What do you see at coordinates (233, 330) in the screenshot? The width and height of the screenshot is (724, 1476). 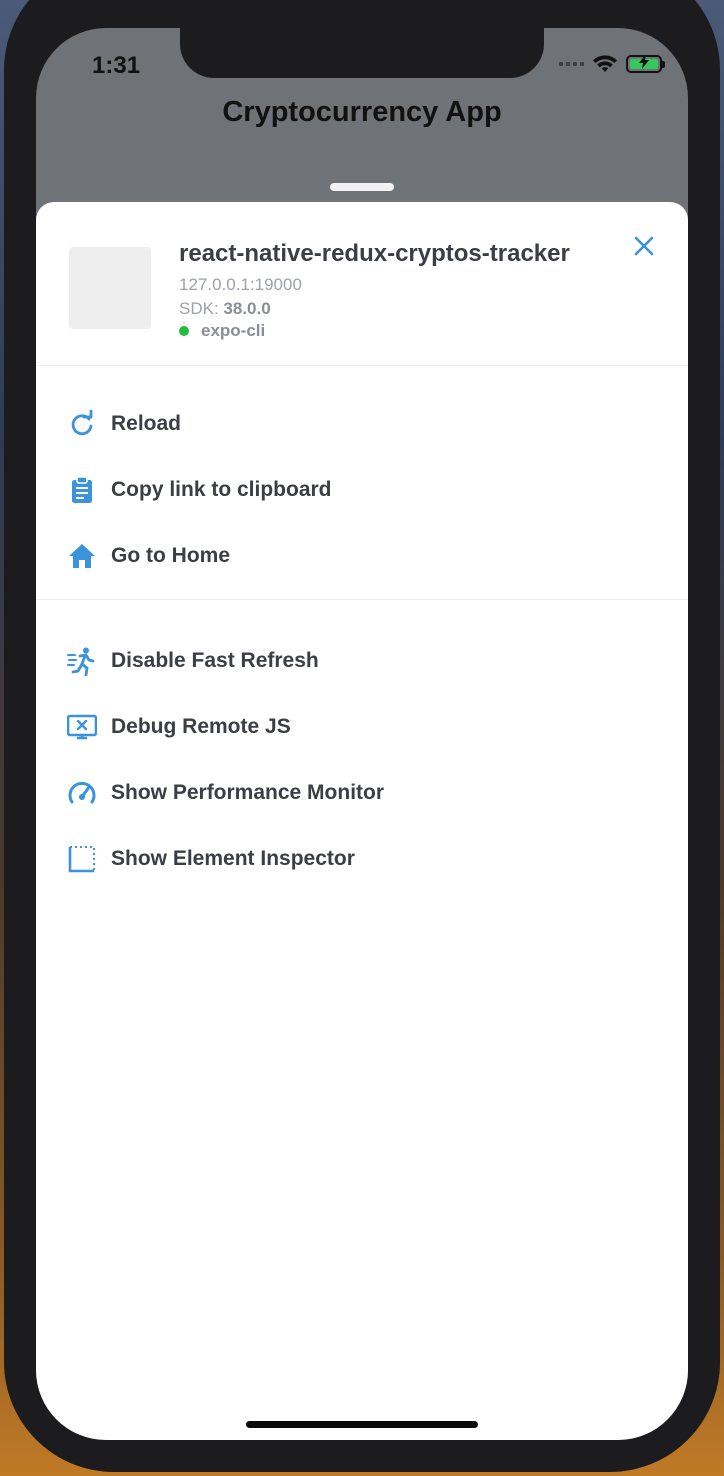 I see `runtime-label: expo-cli` at bounding box center [233, 330].